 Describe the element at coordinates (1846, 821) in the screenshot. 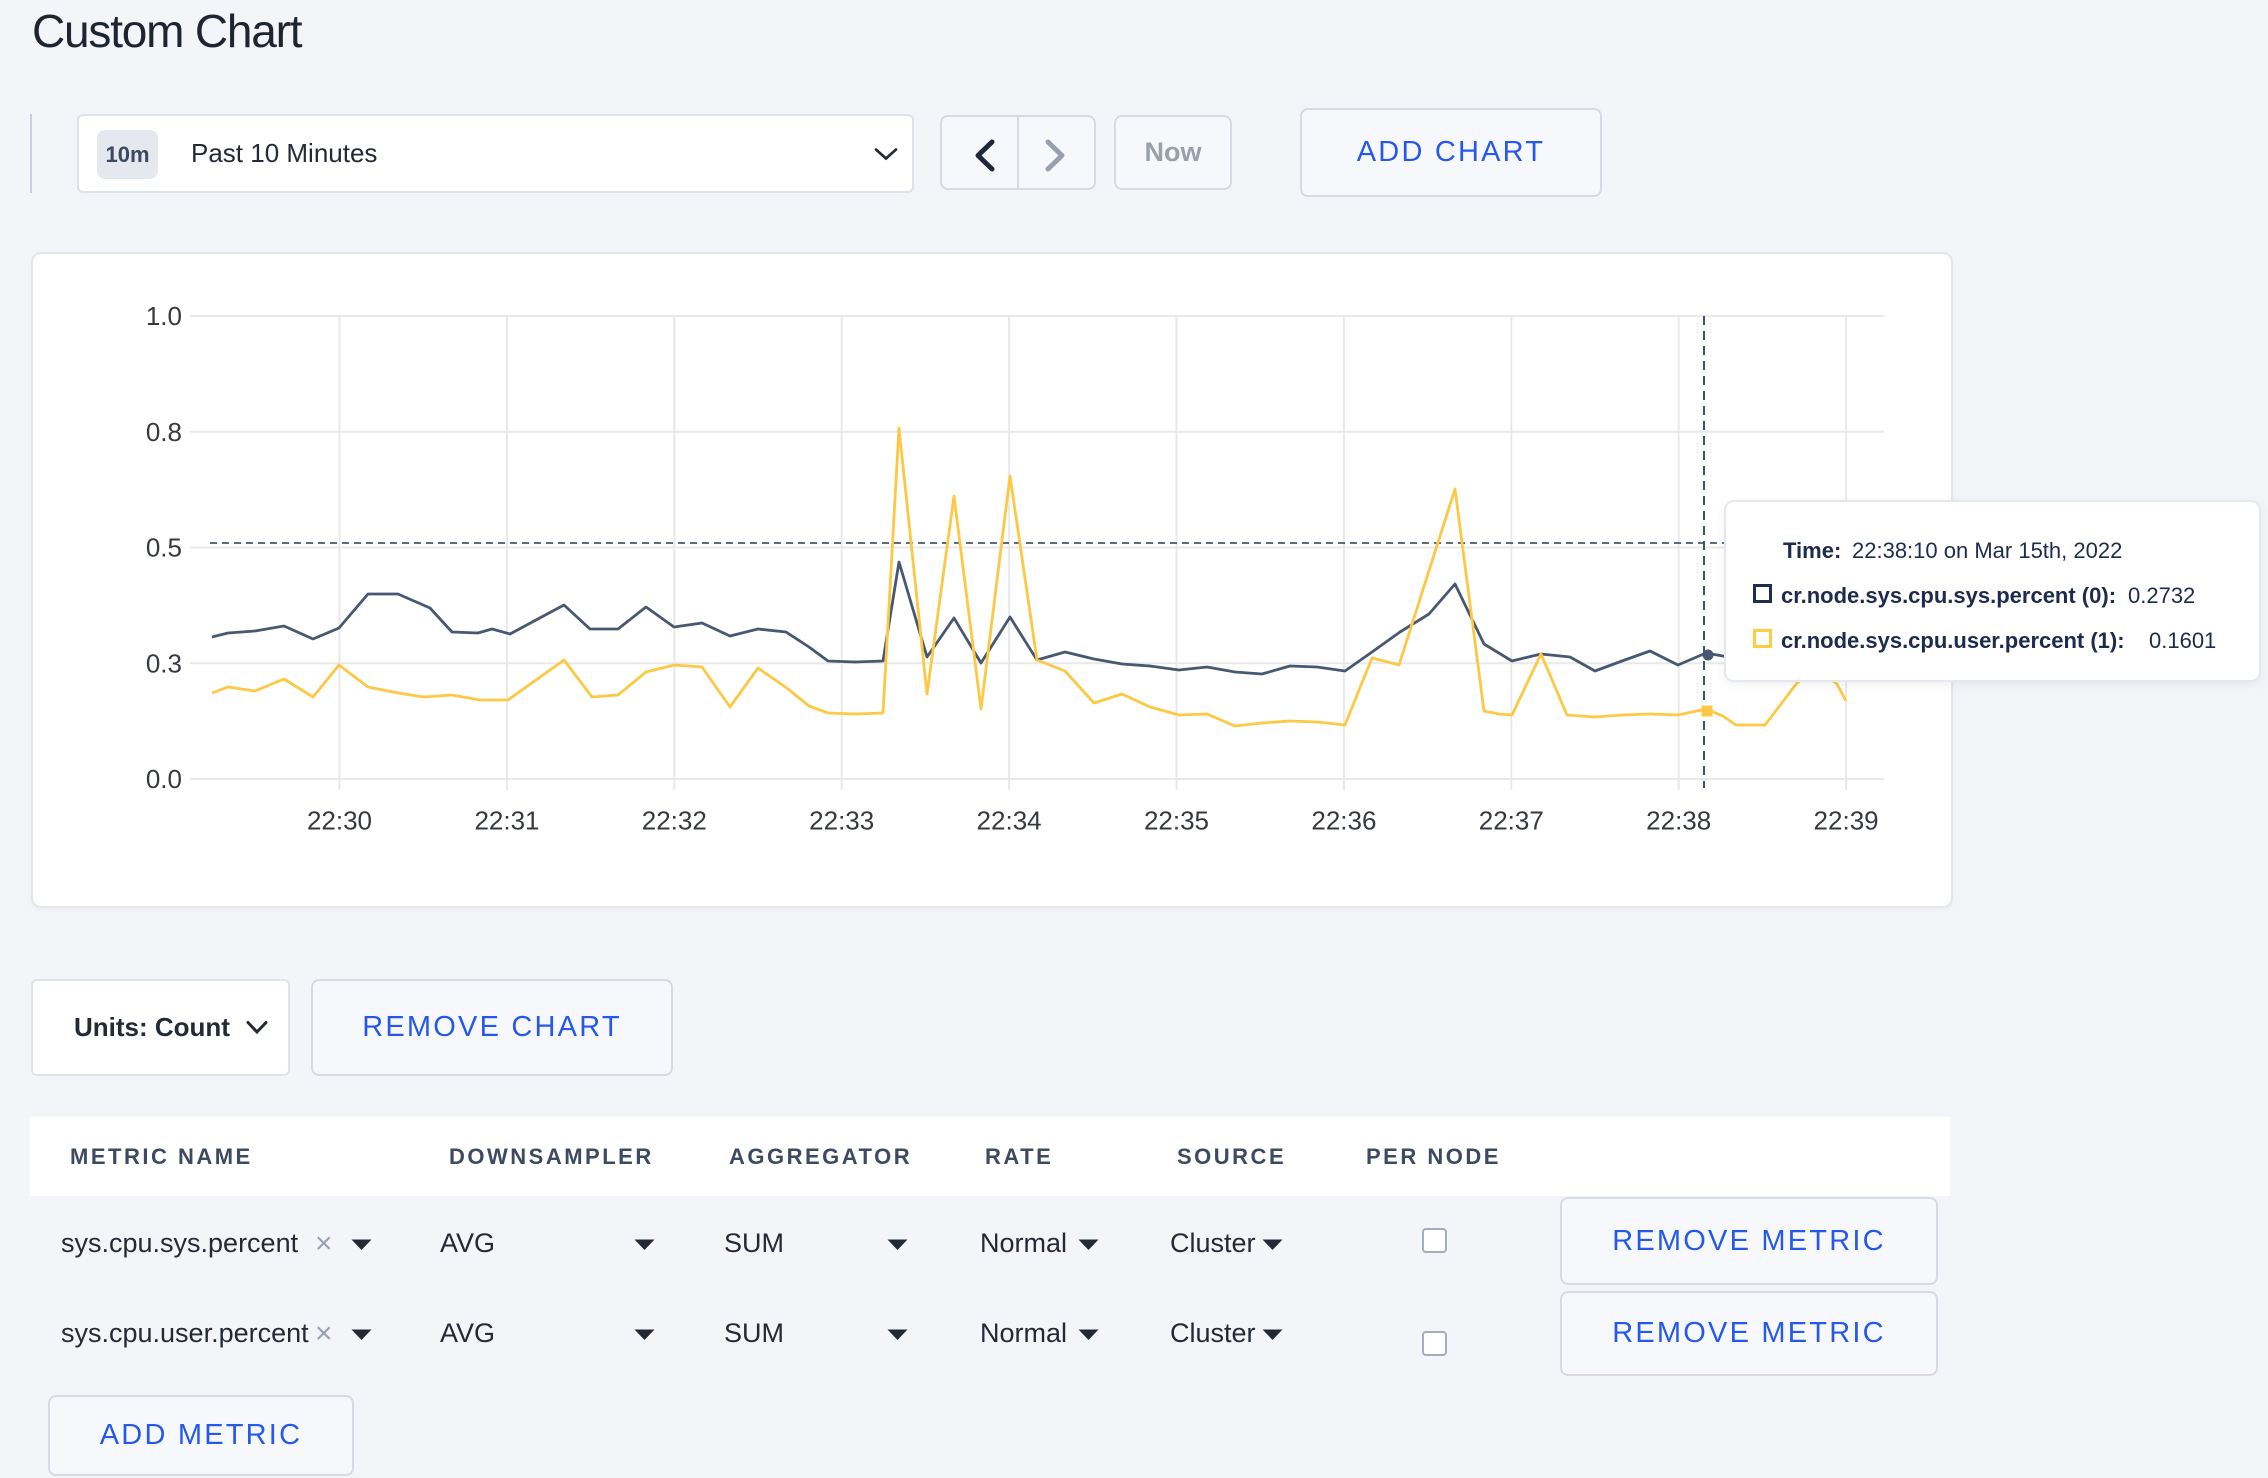

I see `svg-text: 22:39` at that location.